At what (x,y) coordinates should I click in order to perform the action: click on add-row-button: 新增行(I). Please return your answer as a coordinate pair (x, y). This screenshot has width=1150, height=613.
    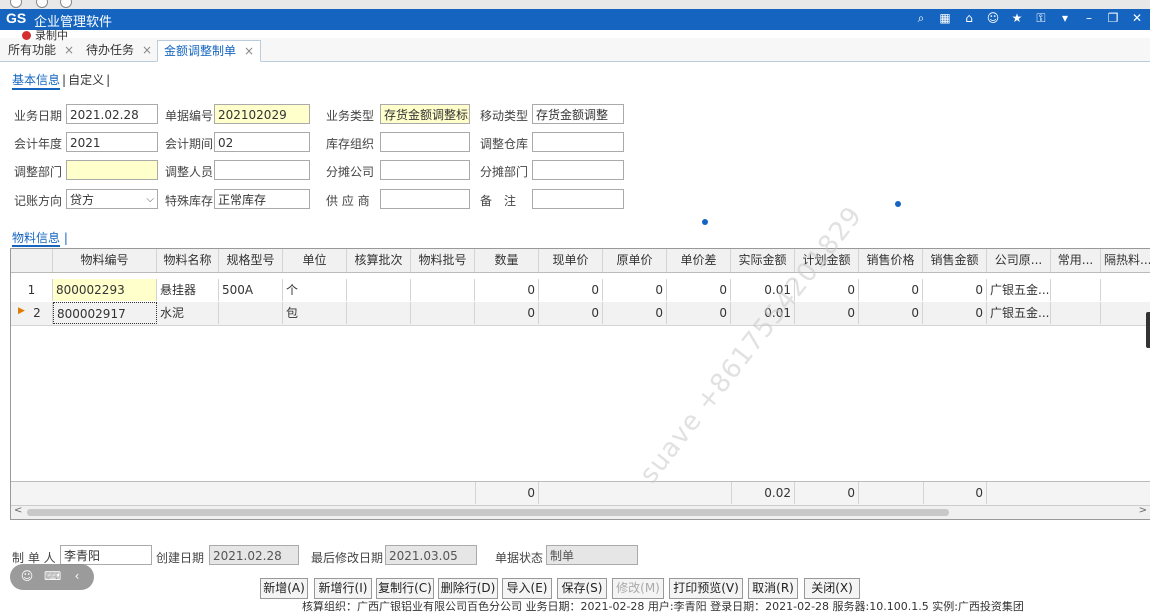
    Looking at the image, I should click on (343, 588).